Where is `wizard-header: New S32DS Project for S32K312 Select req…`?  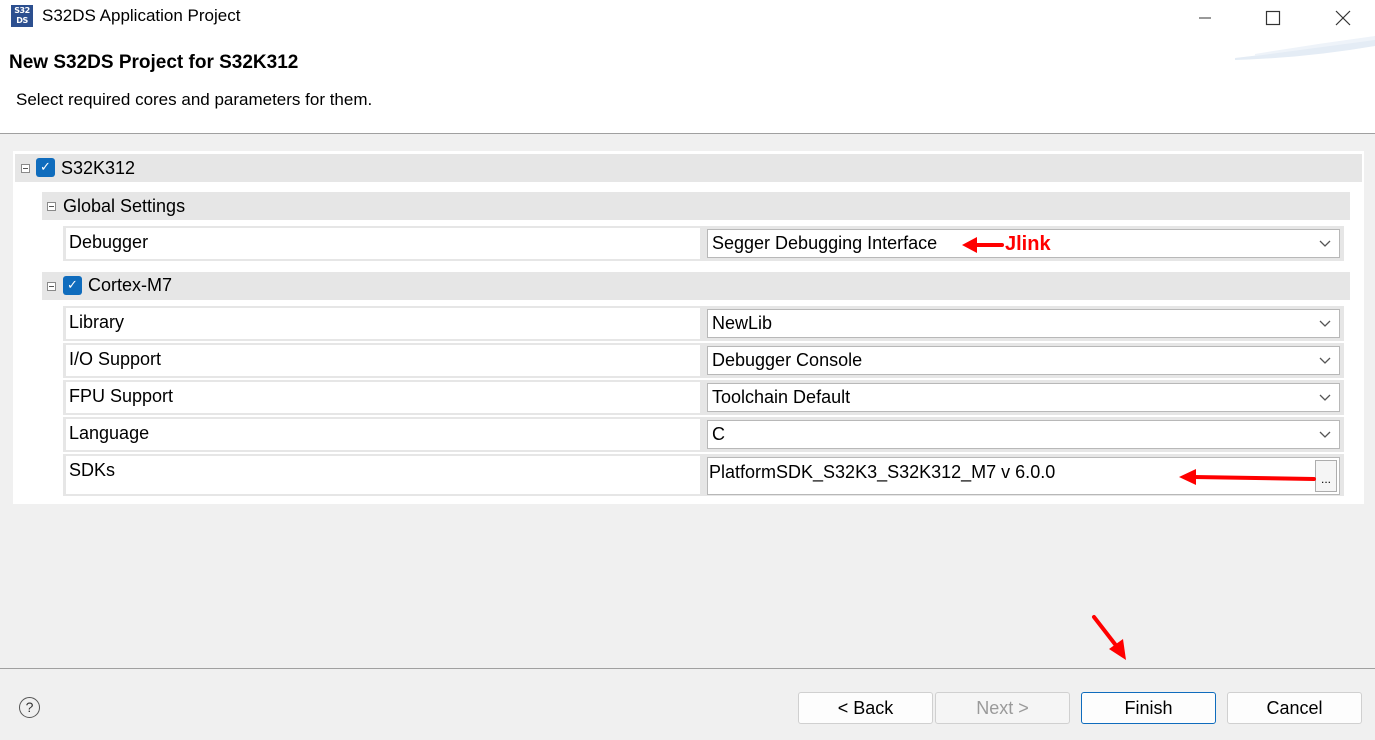
wizard-header: New S32DS Project for S32K312 Select req… is located at coordinates (687, 85).